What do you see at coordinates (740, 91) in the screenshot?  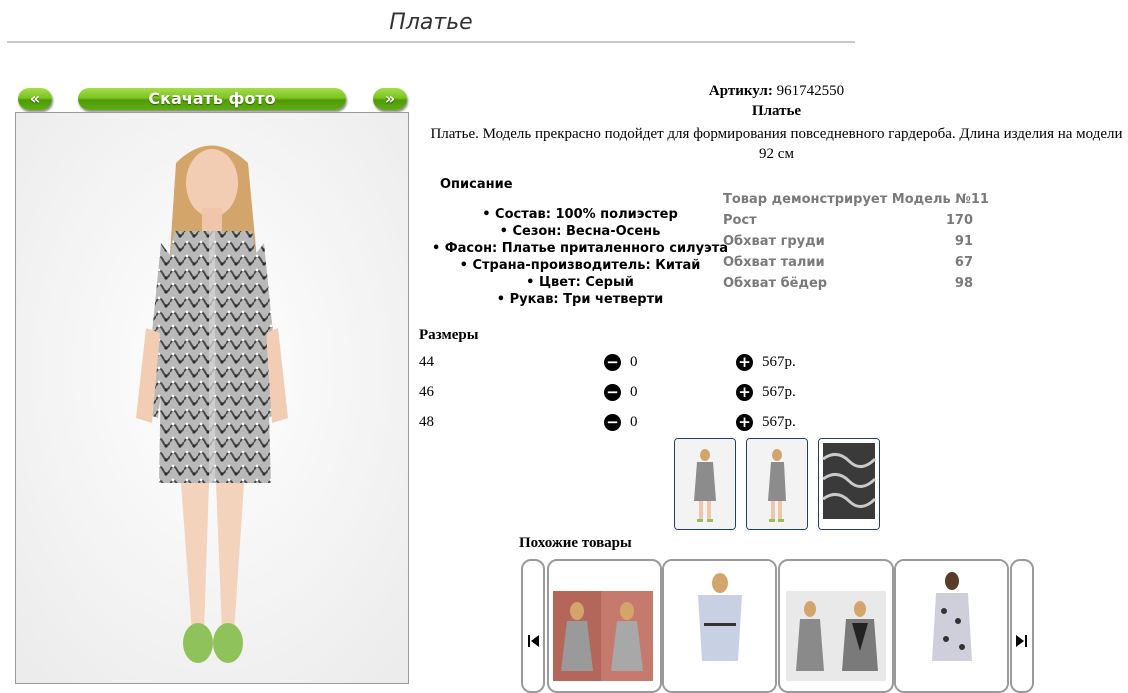 I see `sku-label: Артикул:` at bounding box center [740, 91].